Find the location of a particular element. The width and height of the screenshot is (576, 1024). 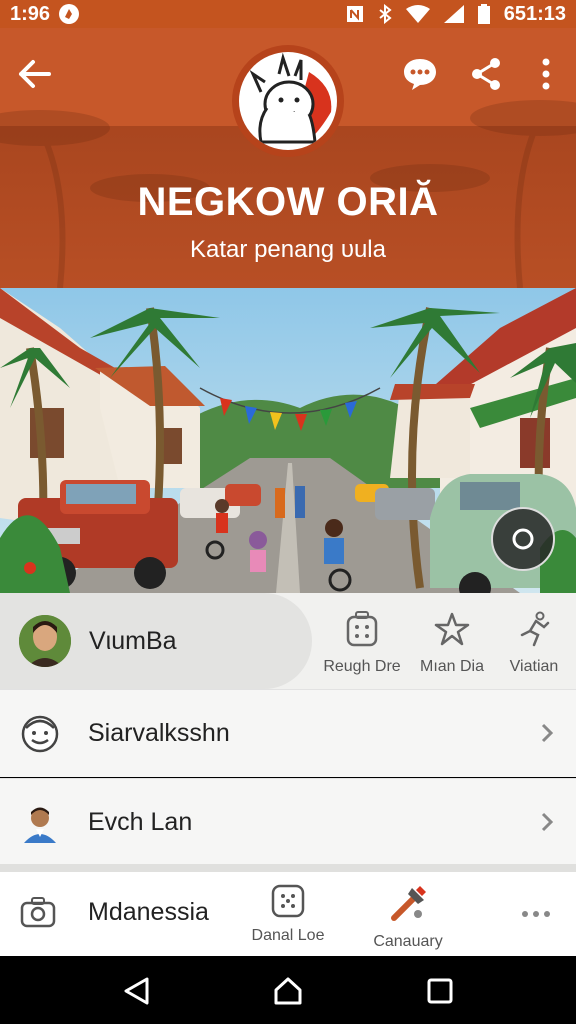

wifi-icon is located at coordinates (417, 14).